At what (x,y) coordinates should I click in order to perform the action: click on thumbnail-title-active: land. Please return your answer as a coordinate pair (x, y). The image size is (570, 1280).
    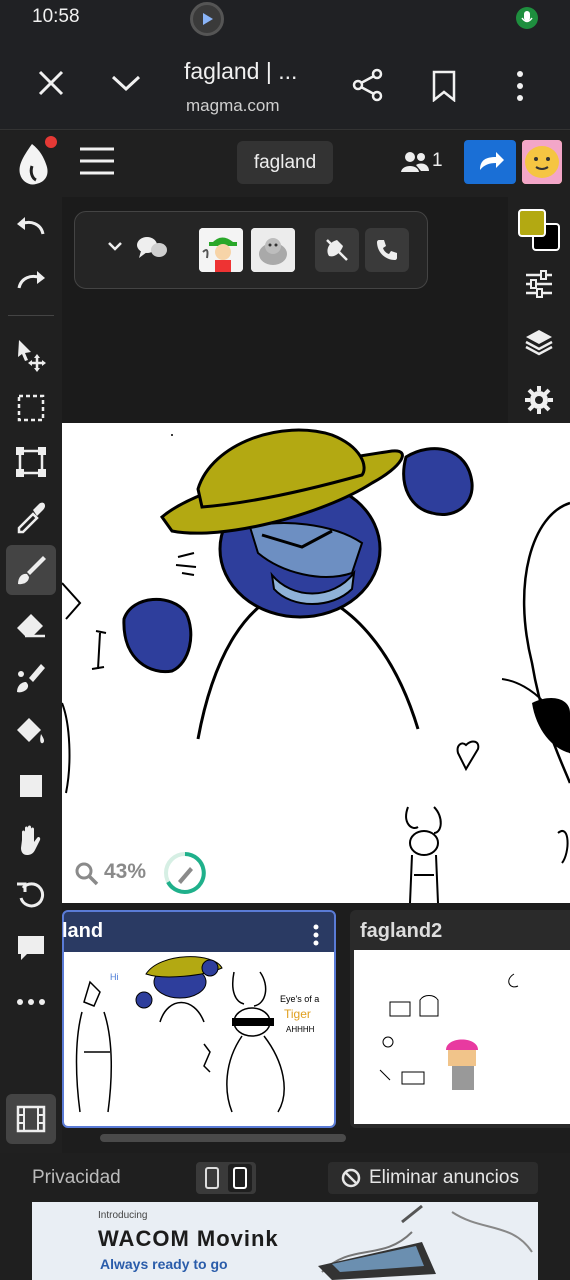
    Looking at the image, I should click on (83, 931).